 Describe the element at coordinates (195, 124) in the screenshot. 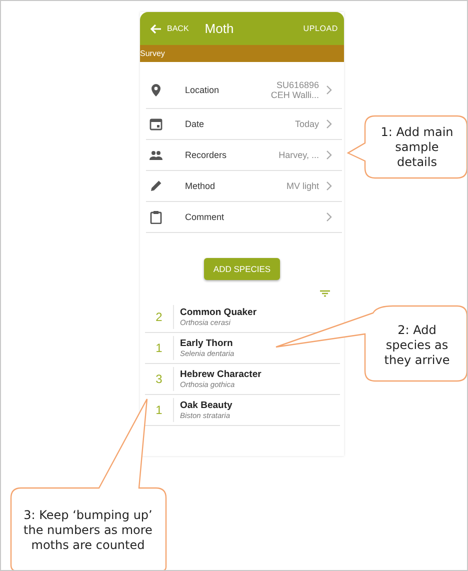

I see `detail-label: Date` at that location.